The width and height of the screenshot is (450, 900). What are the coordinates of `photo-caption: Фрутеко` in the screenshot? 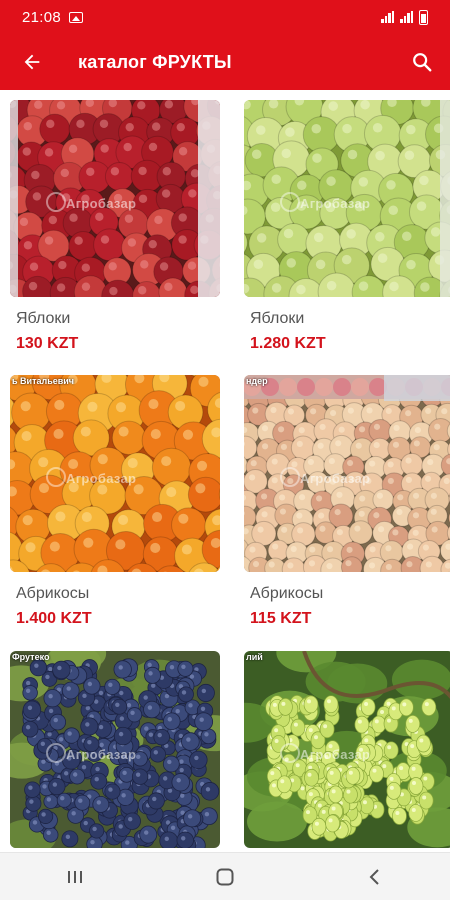 It's located at (31, 656).